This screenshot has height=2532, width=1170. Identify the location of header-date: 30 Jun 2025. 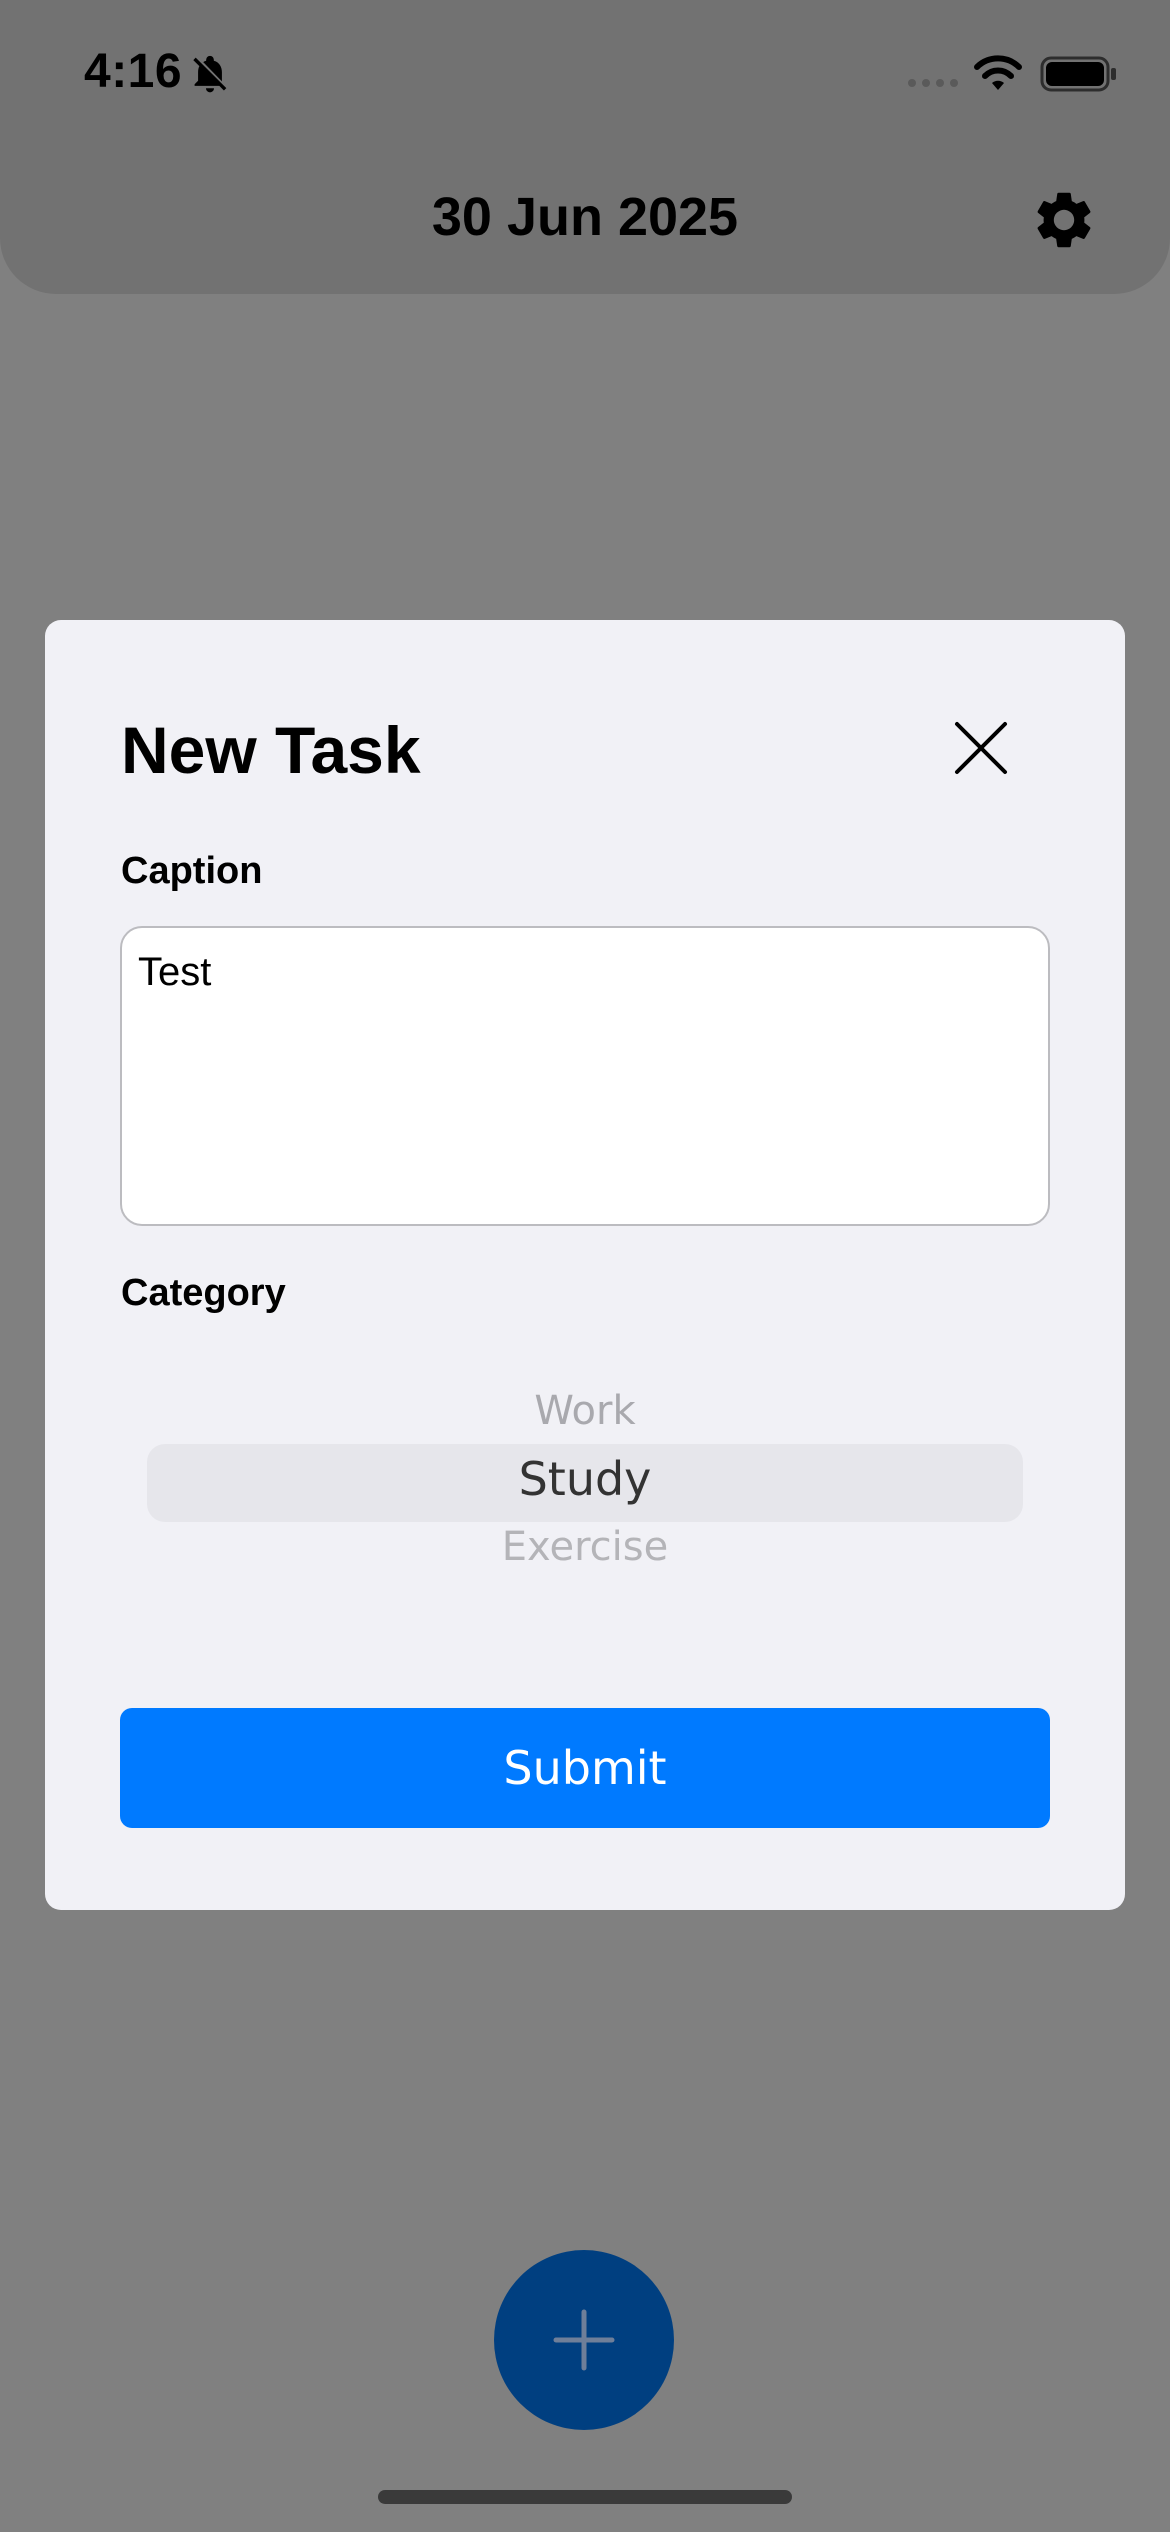
(585, 217).